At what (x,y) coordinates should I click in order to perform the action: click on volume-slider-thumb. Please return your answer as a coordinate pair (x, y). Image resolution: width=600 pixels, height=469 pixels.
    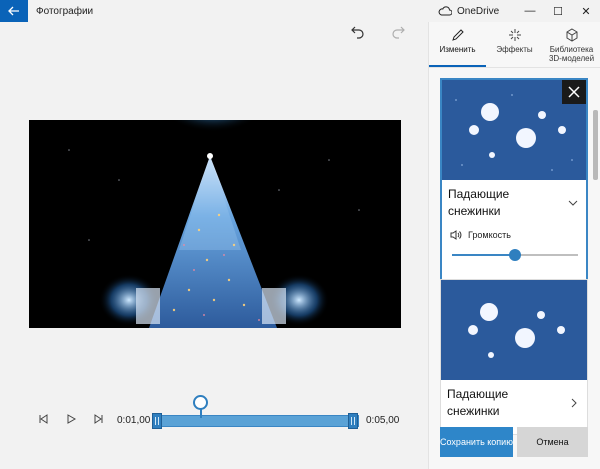
    Looking at the image, I should click on (515, 255).